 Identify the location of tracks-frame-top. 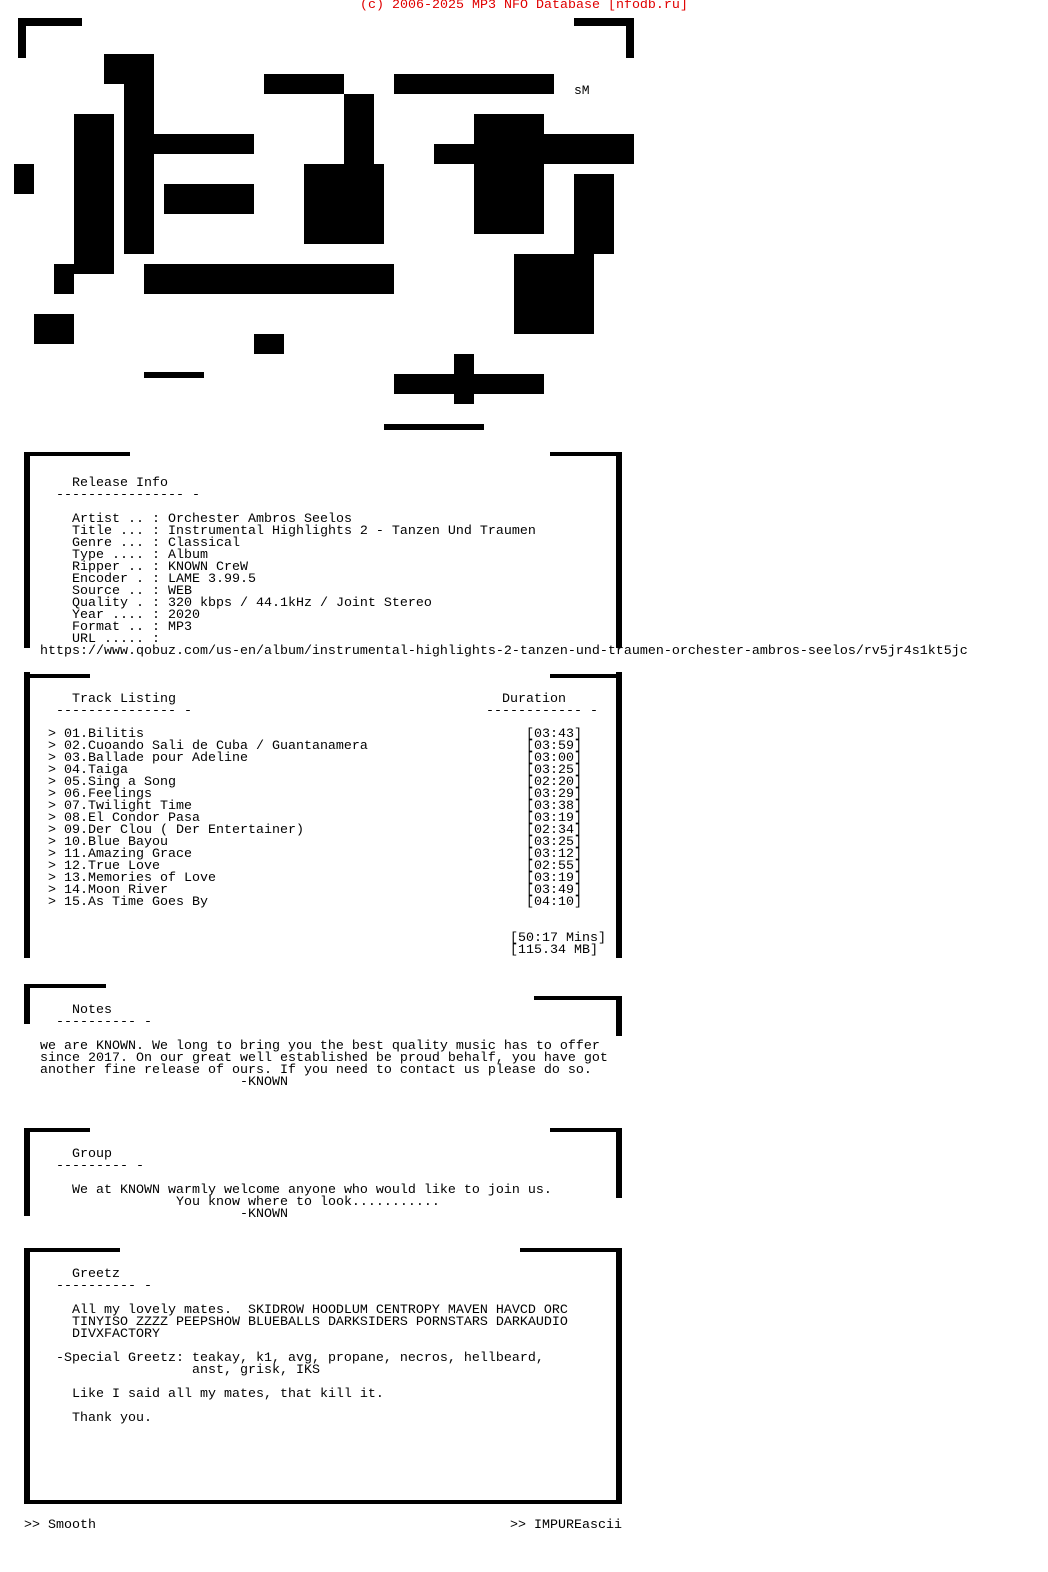
(60, 676).